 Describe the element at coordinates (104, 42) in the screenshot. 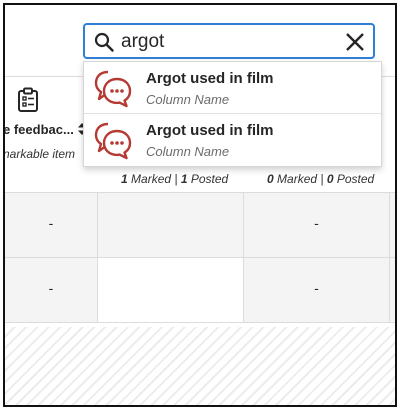

I see `search-icon` at that location.